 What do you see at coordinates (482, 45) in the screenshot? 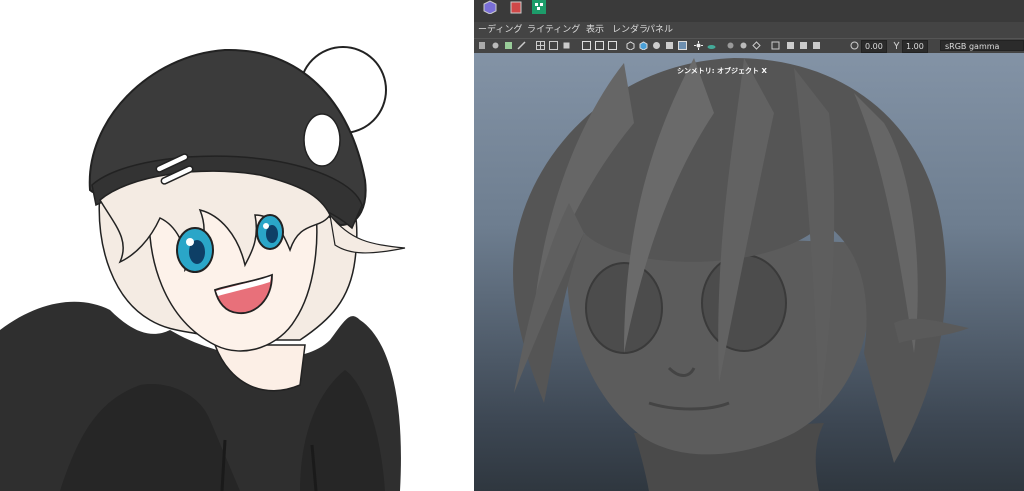
I see `select-camera-icon` at bounding box center [482, 45].